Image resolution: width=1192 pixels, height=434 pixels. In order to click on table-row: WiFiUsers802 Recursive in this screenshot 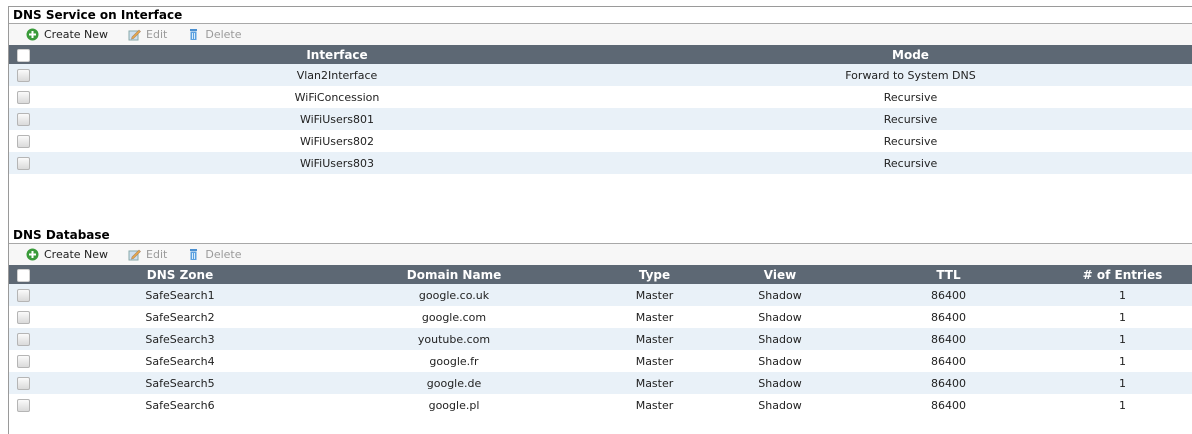, I will do `click(600, 141)`.